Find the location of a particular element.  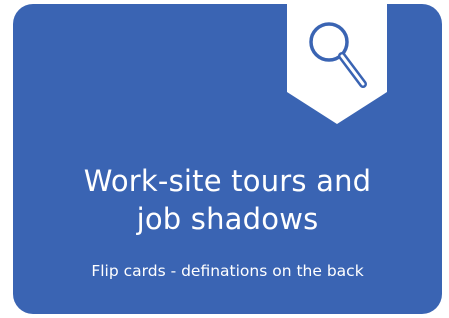

card-title-line-1: Work-site tours and is located at coordinates (227, 181).